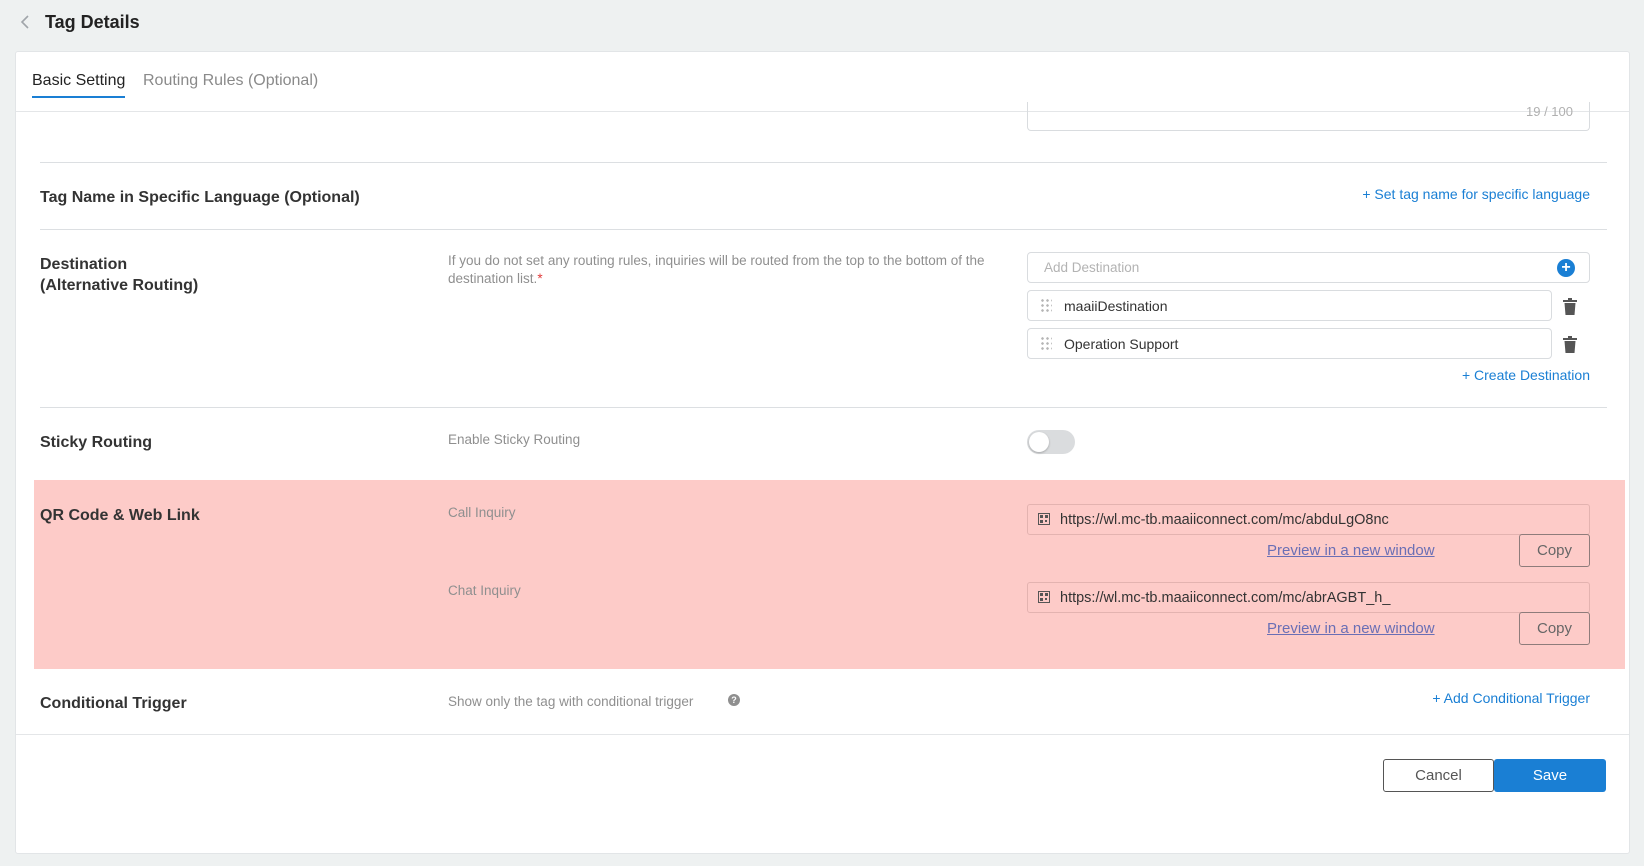 This screenshot has height=866, width=1644. Describe the element at coordinates (1511, 698) in the screenshot. I see `add-conditional-trigger-link: + Add Conditional Trigger` at that location.